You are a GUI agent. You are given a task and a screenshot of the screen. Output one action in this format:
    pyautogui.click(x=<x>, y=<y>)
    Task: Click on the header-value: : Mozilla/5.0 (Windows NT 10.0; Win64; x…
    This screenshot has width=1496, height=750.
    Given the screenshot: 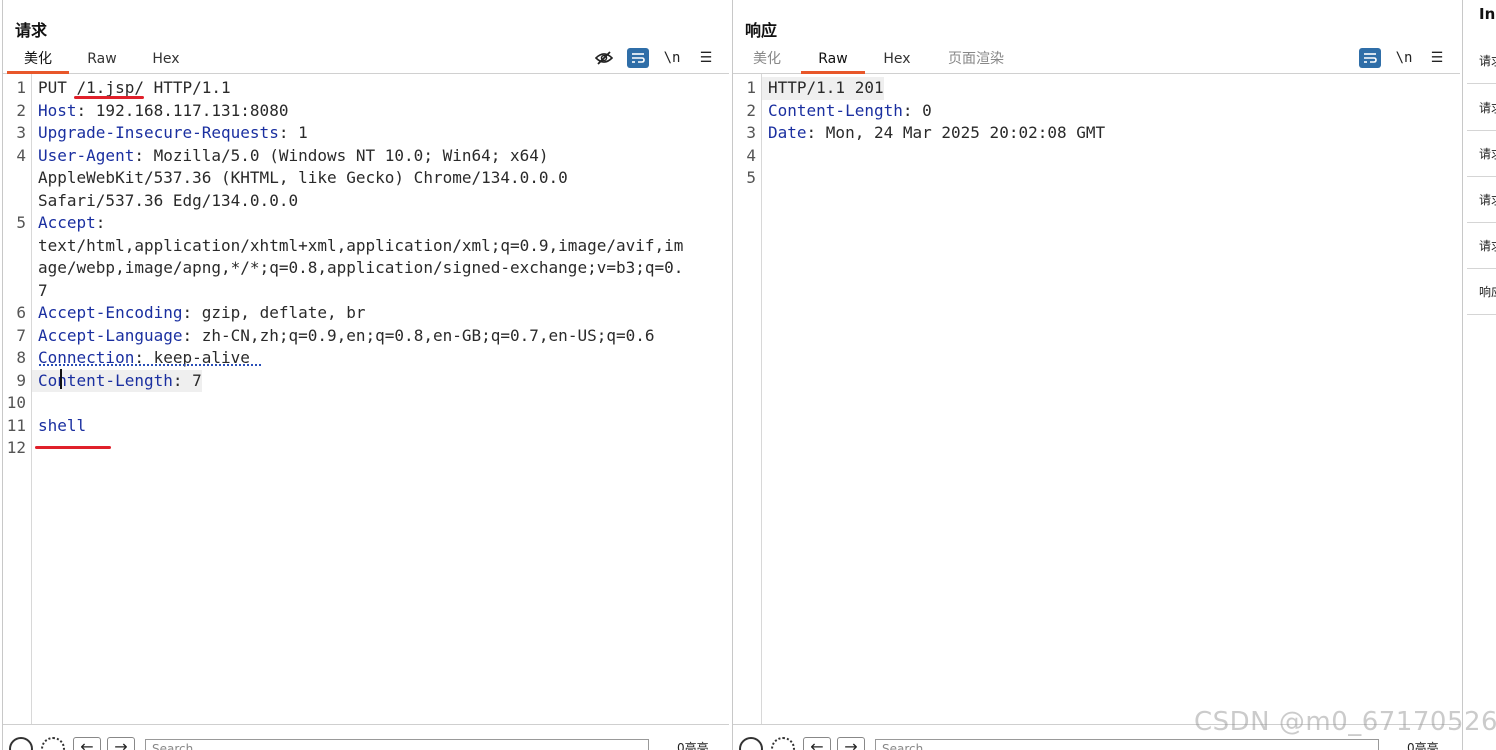 What is the action you would take?
    pyautogui.click(x=341, y=155)
    